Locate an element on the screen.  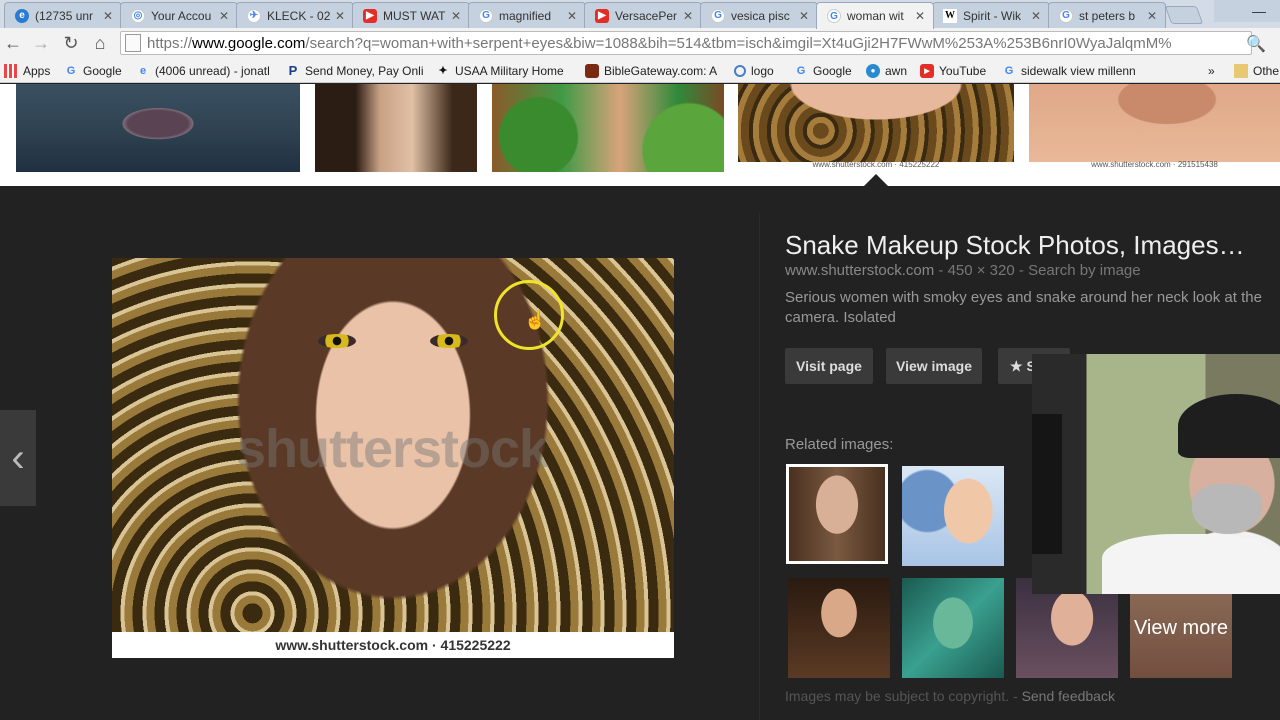
tab-mail: e (12735 unr ✕ is located at coordinates (63, 15).